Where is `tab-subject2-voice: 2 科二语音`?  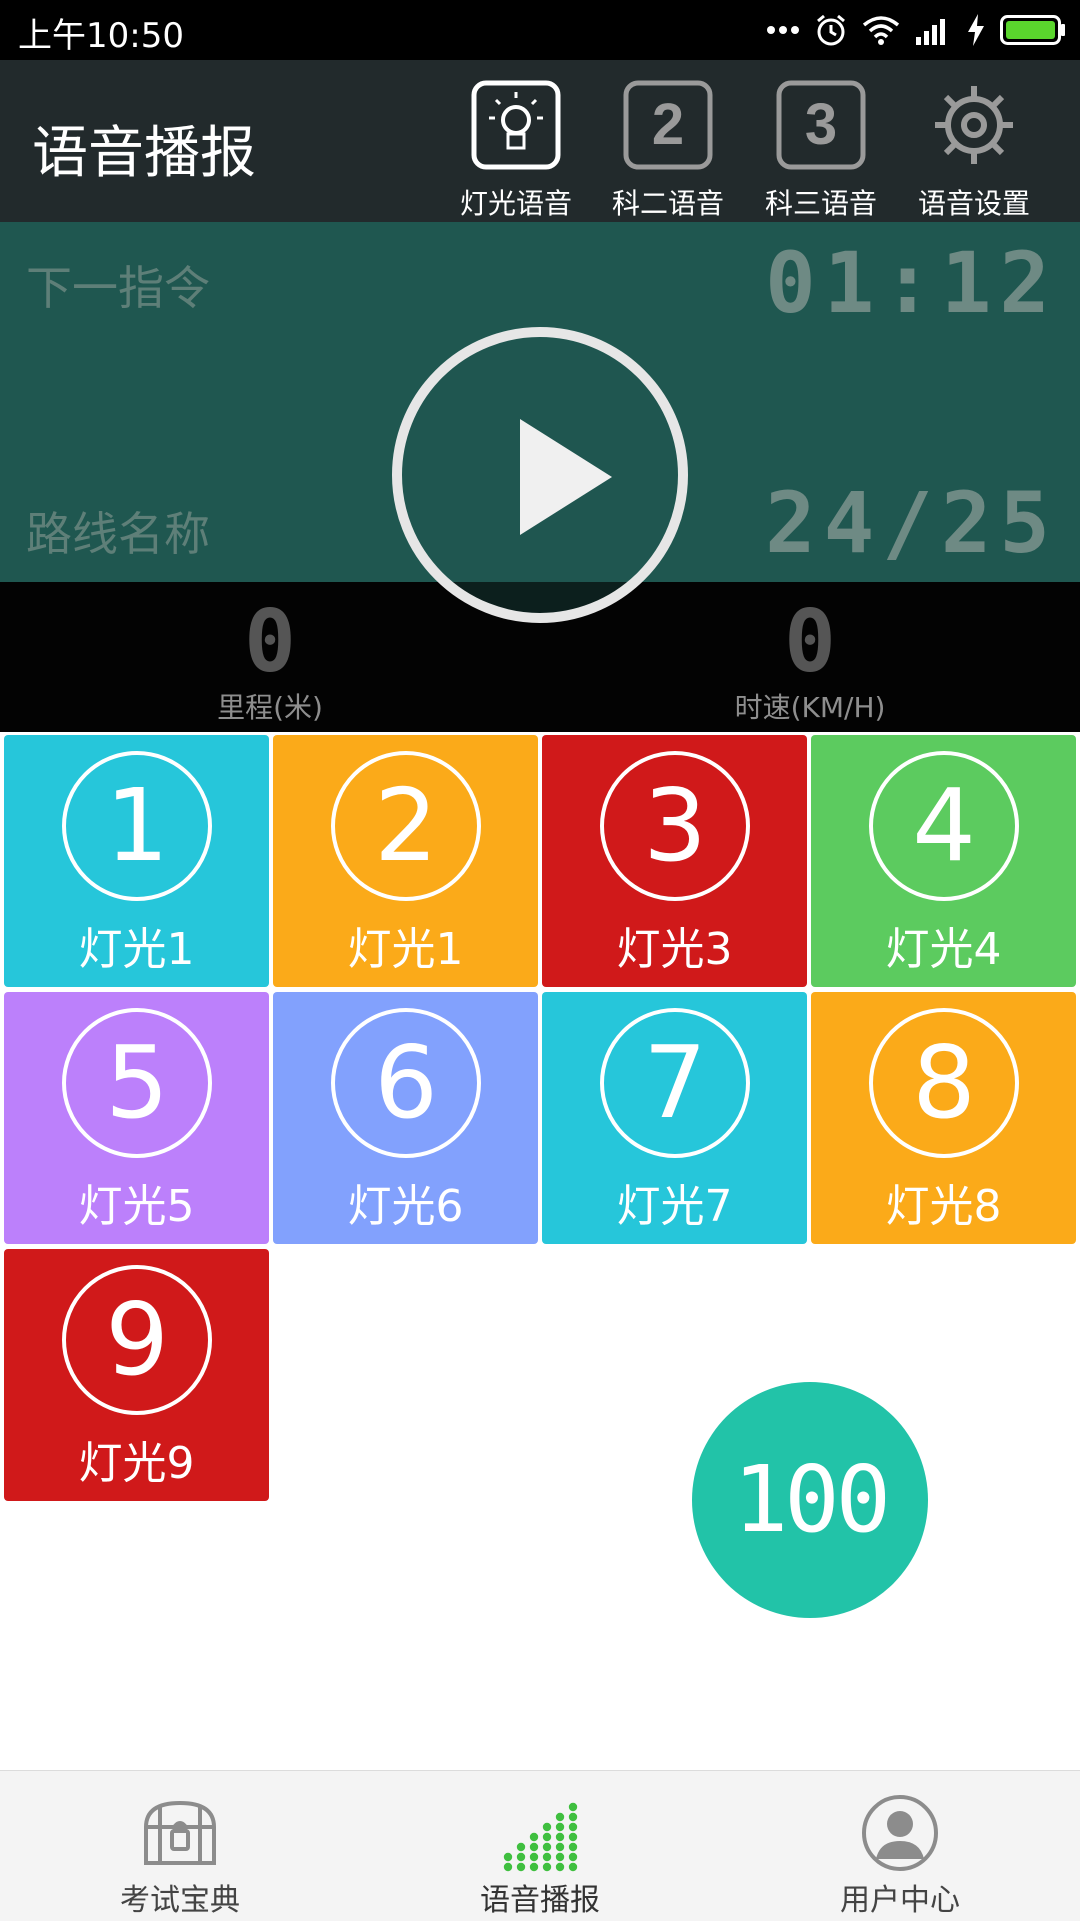
tab-subject2-voice: 2 科二语音 is located at coordinates (668, 145).